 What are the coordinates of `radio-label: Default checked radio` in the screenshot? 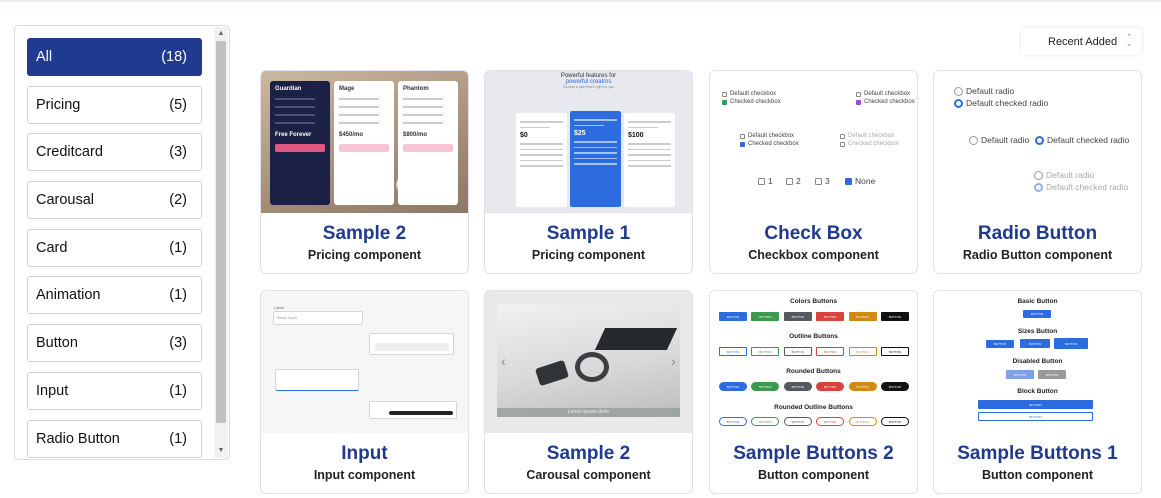 It's located at (1087, 187).